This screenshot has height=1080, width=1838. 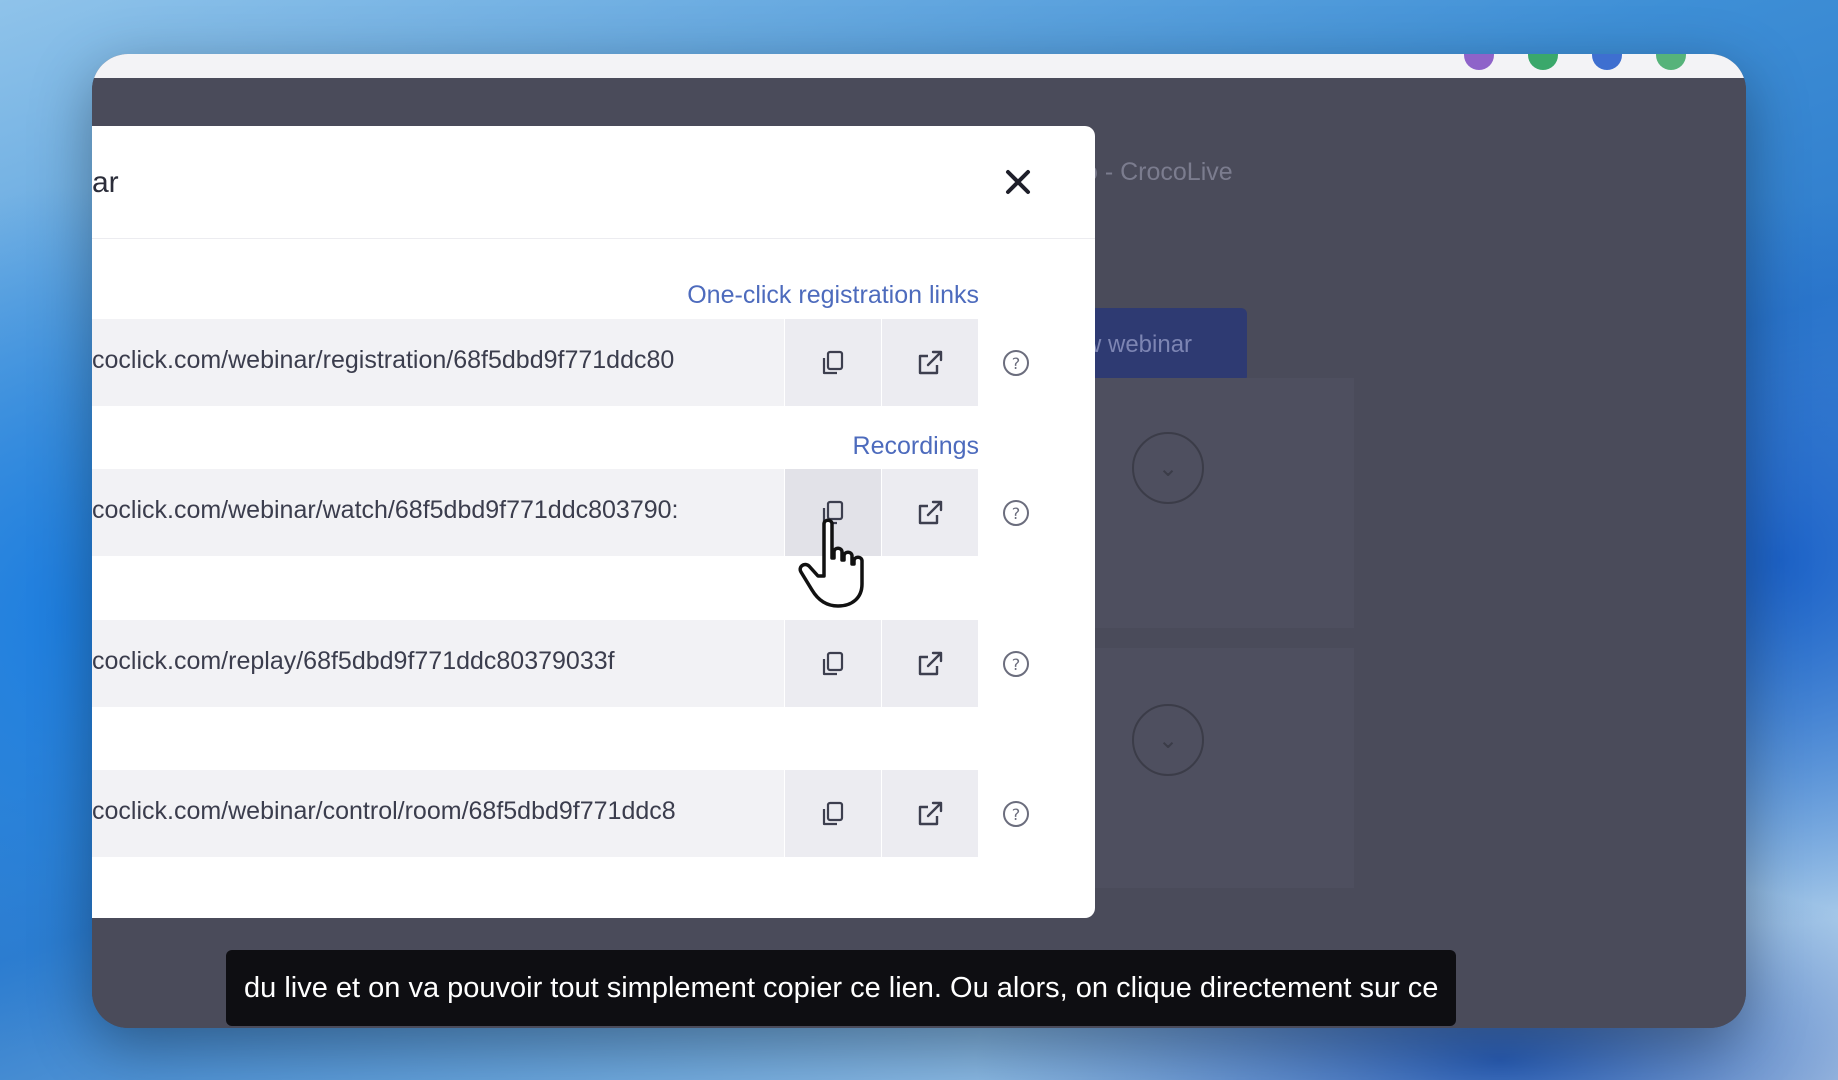 What do you see at coordinates (1543, 62) in the screenshot?
I see `green-dot` at bounding box center [1543, 62].